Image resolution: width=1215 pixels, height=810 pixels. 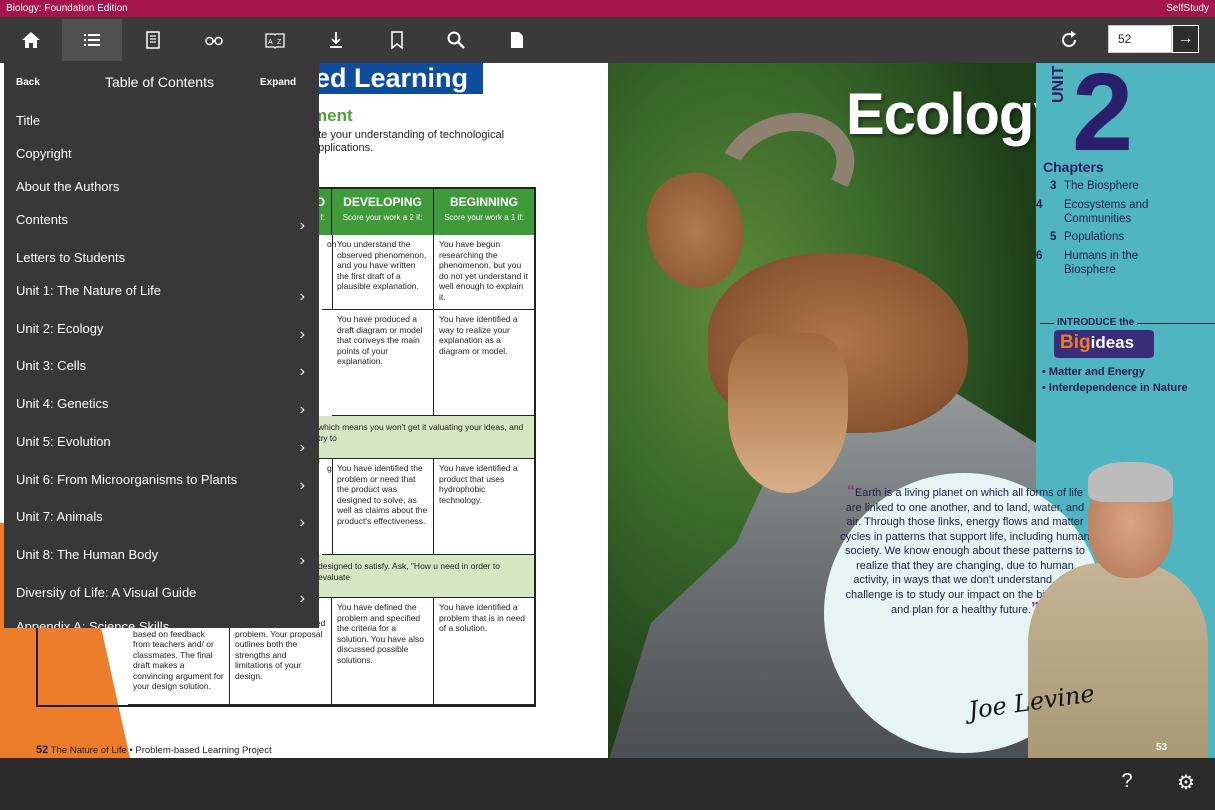 I want to click on toc-item: Appendix A: Science Skills ›, so click(x=161, y=622).